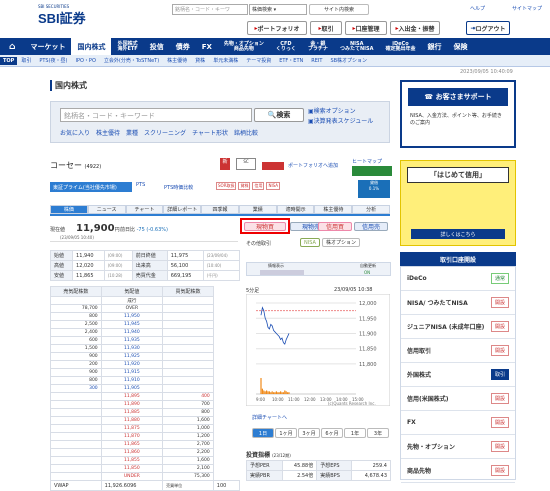  I want to click on market-select: 東証プライム(当社優先市場), so click(91, 187).